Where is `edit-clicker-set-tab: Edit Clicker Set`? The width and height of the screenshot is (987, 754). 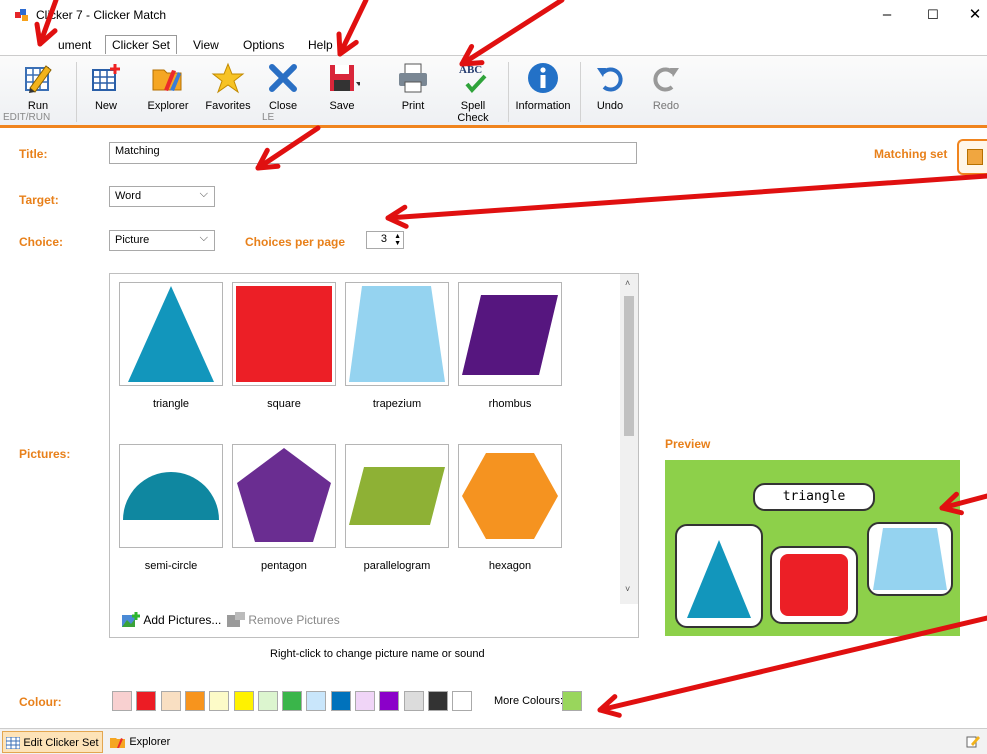
edit-clicker-set-tab: Edit Clicker Set is located at coordinates (52, 742).